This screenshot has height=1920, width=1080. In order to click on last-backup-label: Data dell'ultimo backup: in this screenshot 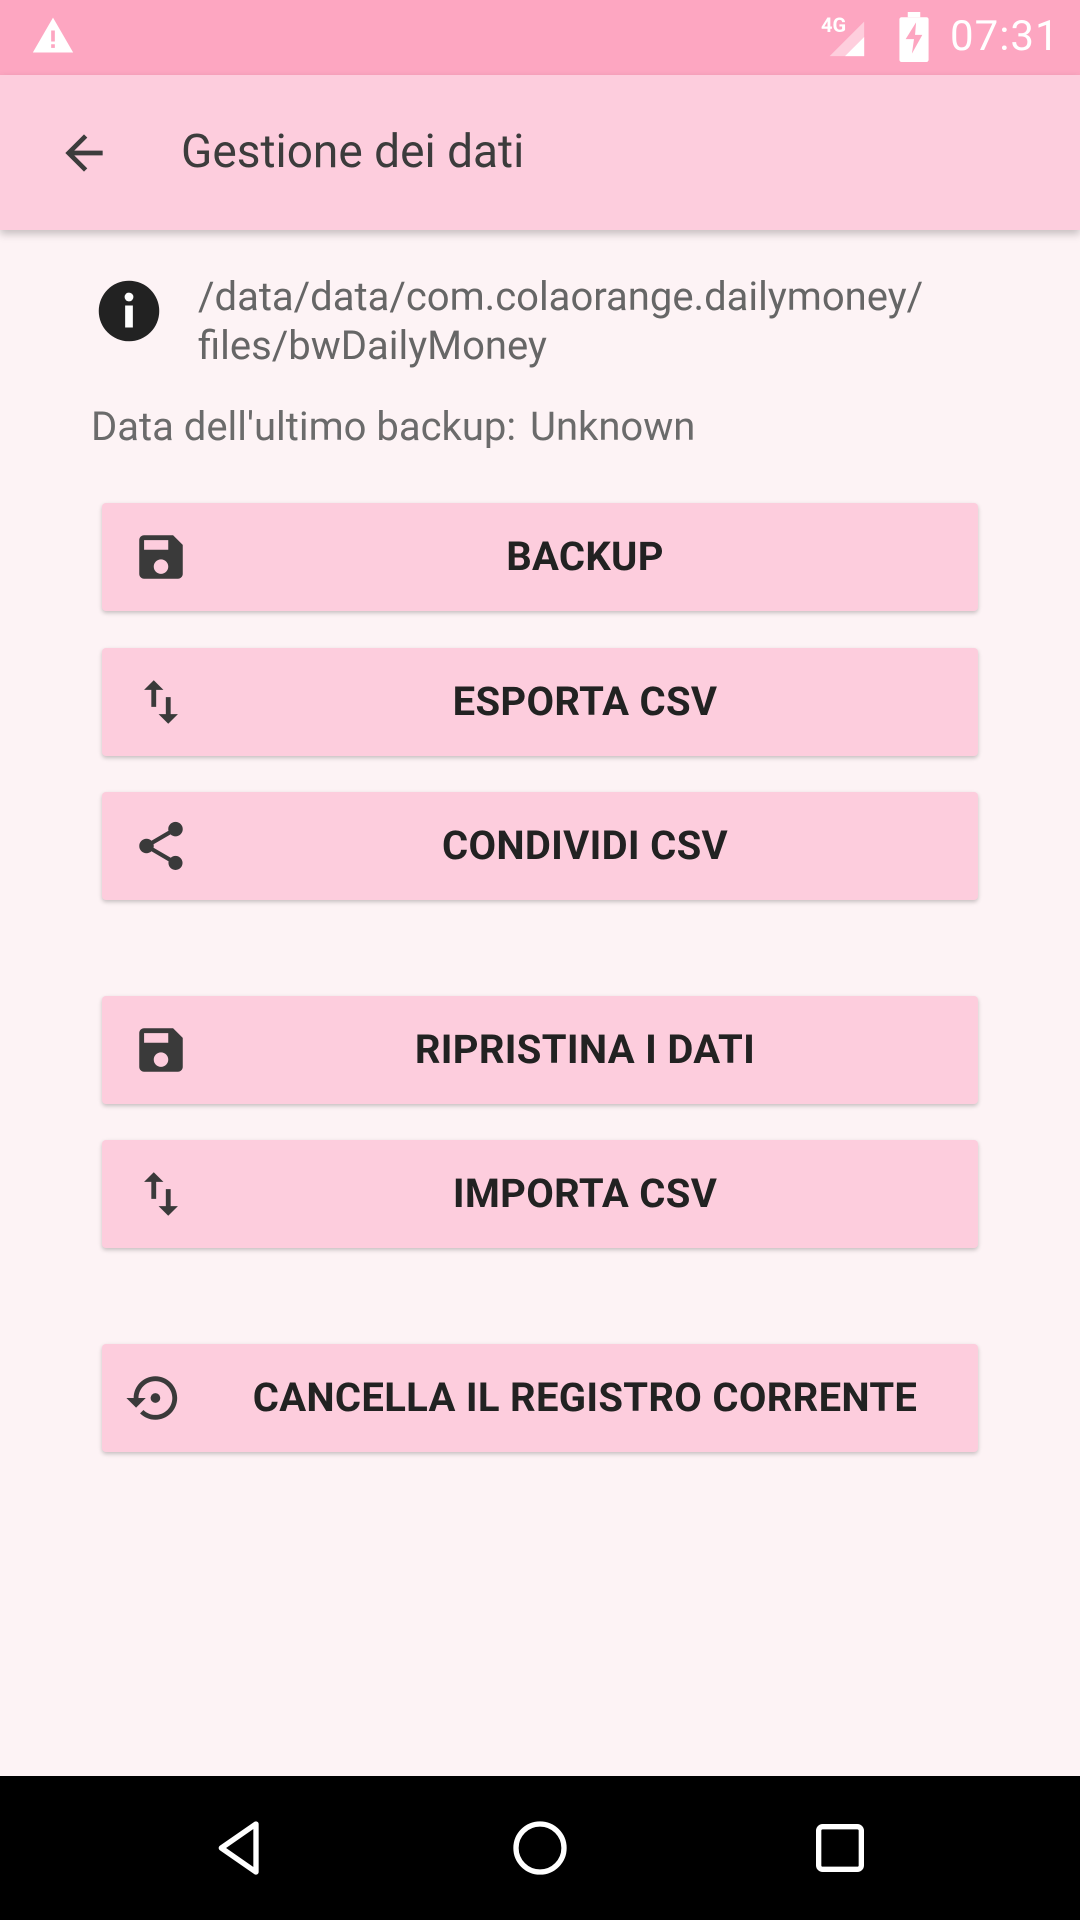, I will do `click(304, 426)`.